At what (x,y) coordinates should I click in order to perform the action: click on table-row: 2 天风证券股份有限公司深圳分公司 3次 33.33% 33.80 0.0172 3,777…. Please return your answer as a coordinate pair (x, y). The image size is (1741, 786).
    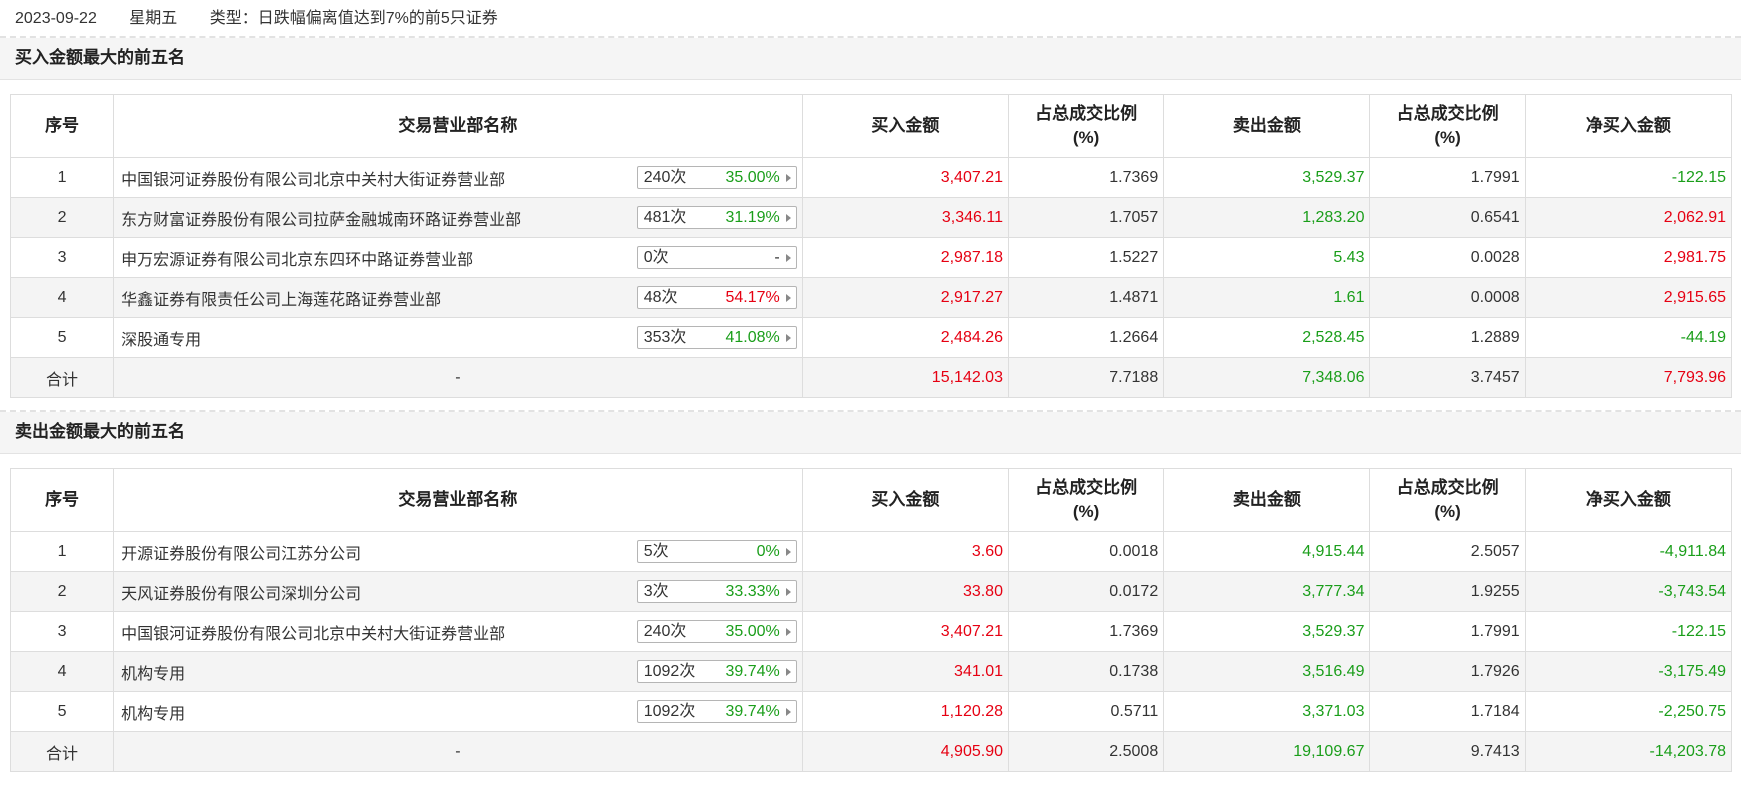
    Looking at the image, I should click on (871, 591).